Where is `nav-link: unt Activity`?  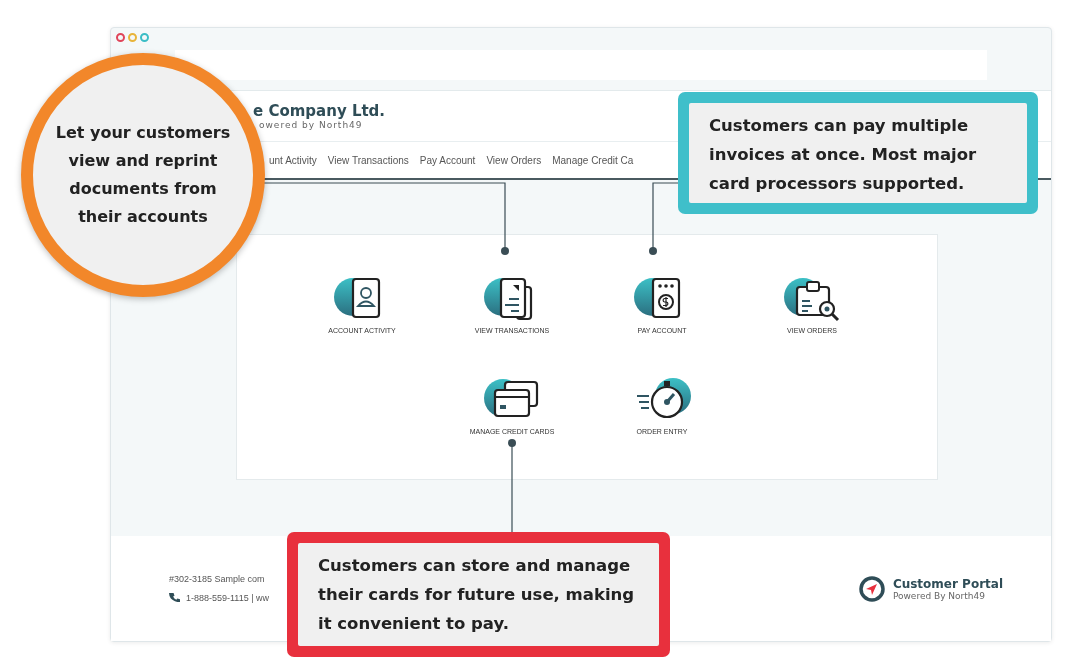 nav-link: unt Activity is located at coordinates (293, 160).